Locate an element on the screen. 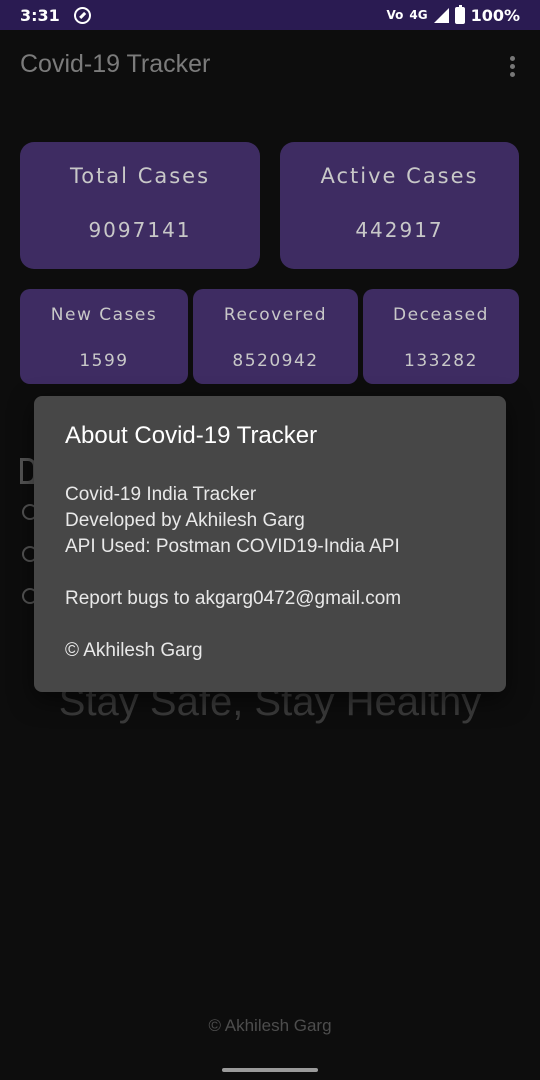 The height and width of the screenshot is (1080, 540). status-bar: 3:31 Vo 4G 100% is located at coordinates (270, 15).